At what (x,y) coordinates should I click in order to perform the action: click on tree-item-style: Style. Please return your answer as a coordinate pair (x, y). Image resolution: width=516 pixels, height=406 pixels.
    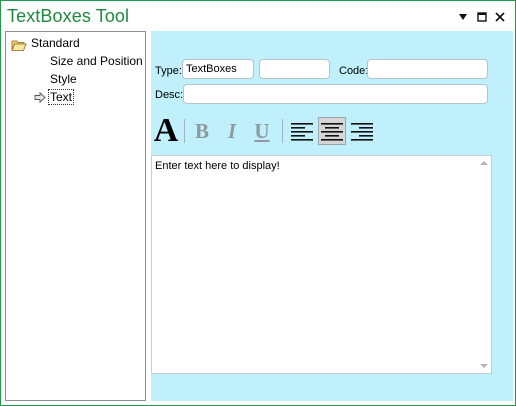
    Looking at the image, I should click on (63, 79).